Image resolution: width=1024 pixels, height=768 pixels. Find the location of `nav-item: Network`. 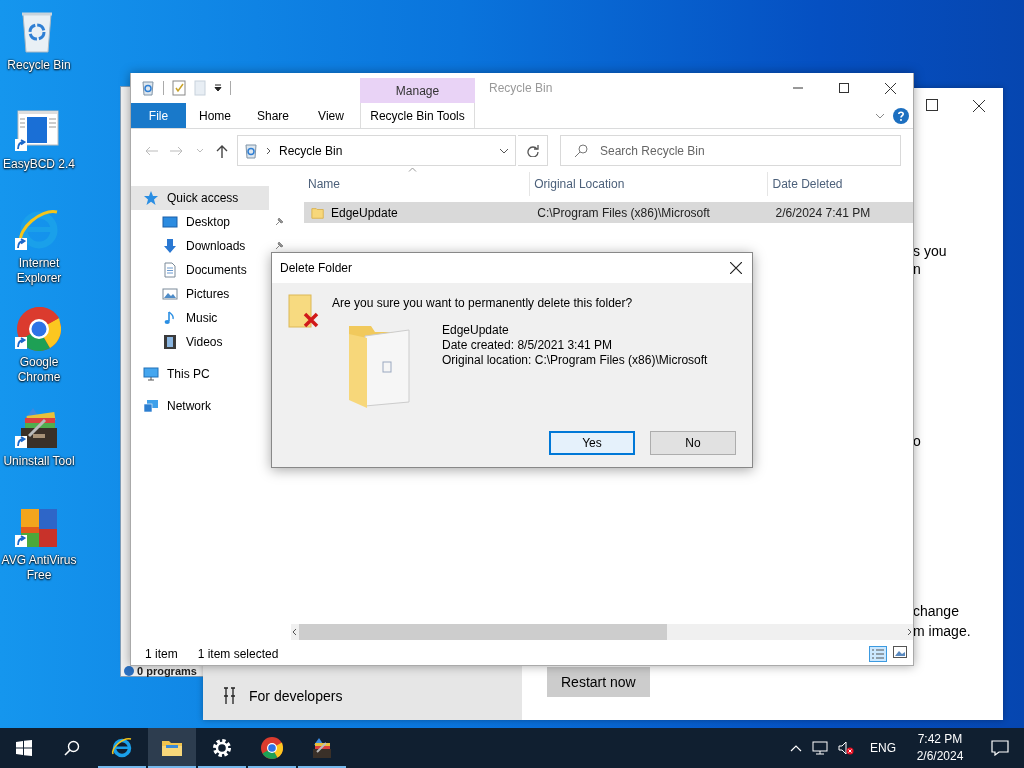

nav-item: Network is located at coordinates (200, 406).